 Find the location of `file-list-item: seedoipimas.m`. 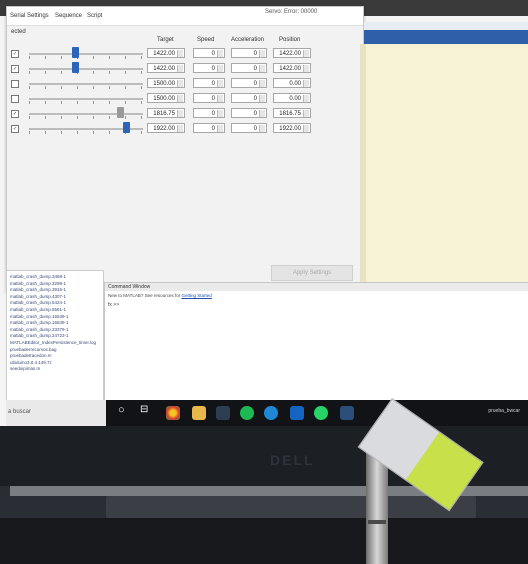

file-list-item: seedoipimas.m is located at coordinates (25, 368).